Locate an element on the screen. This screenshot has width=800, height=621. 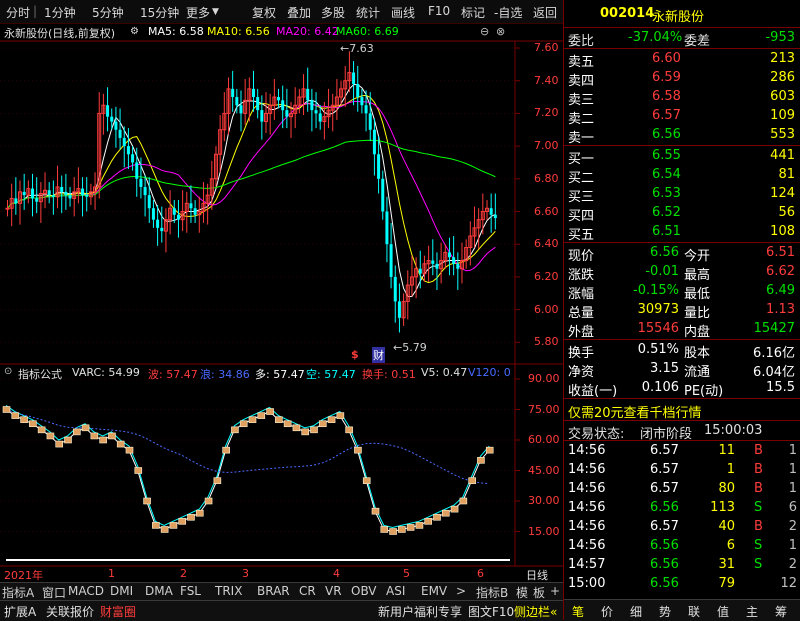
sell-label: 卖三 is located at coordinates (581, 100).